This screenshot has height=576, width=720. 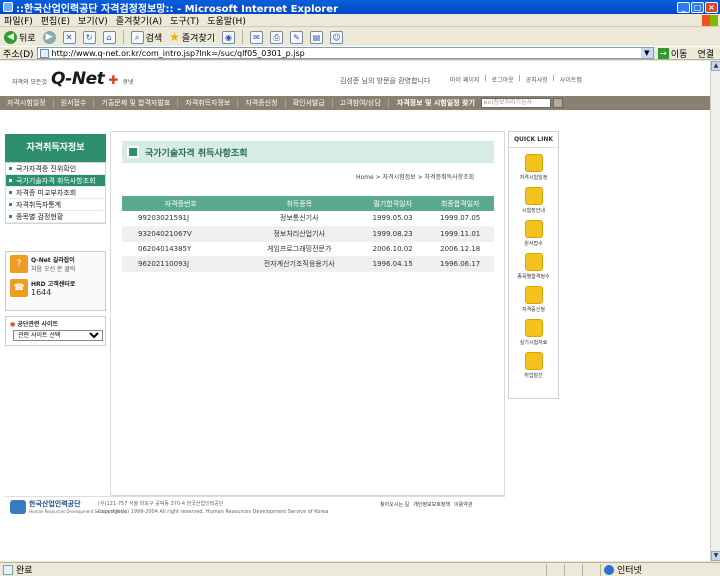 I want to click on quick-link-jobs: 취업알선, so click(x=533, y=365).